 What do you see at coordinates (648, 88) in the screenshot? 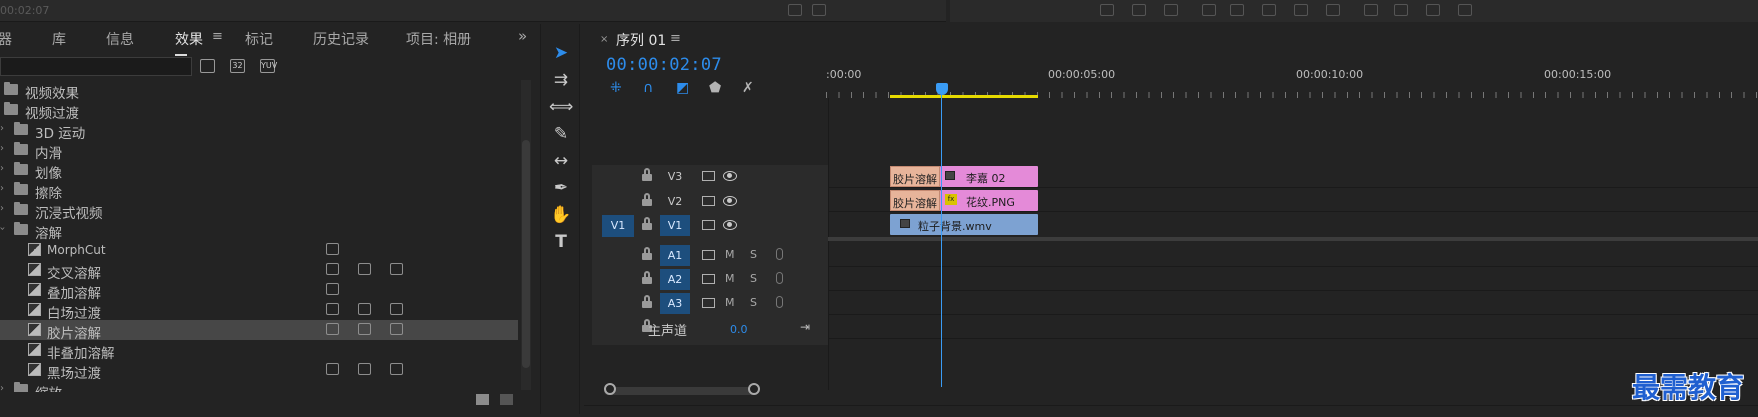
I see `snap-magnet-icon: ∩` at bounding box center [648, 88].